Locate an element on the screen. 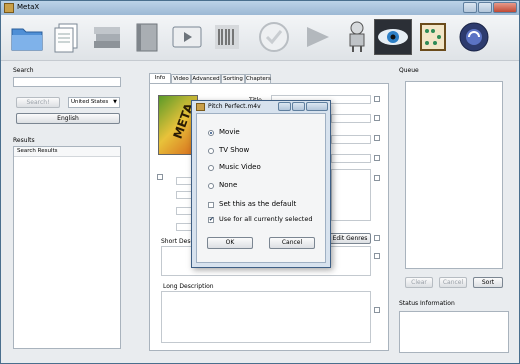 The height and width of the screenshot is (364, 520). tab-info: Info is located at coordinates (160, 78).